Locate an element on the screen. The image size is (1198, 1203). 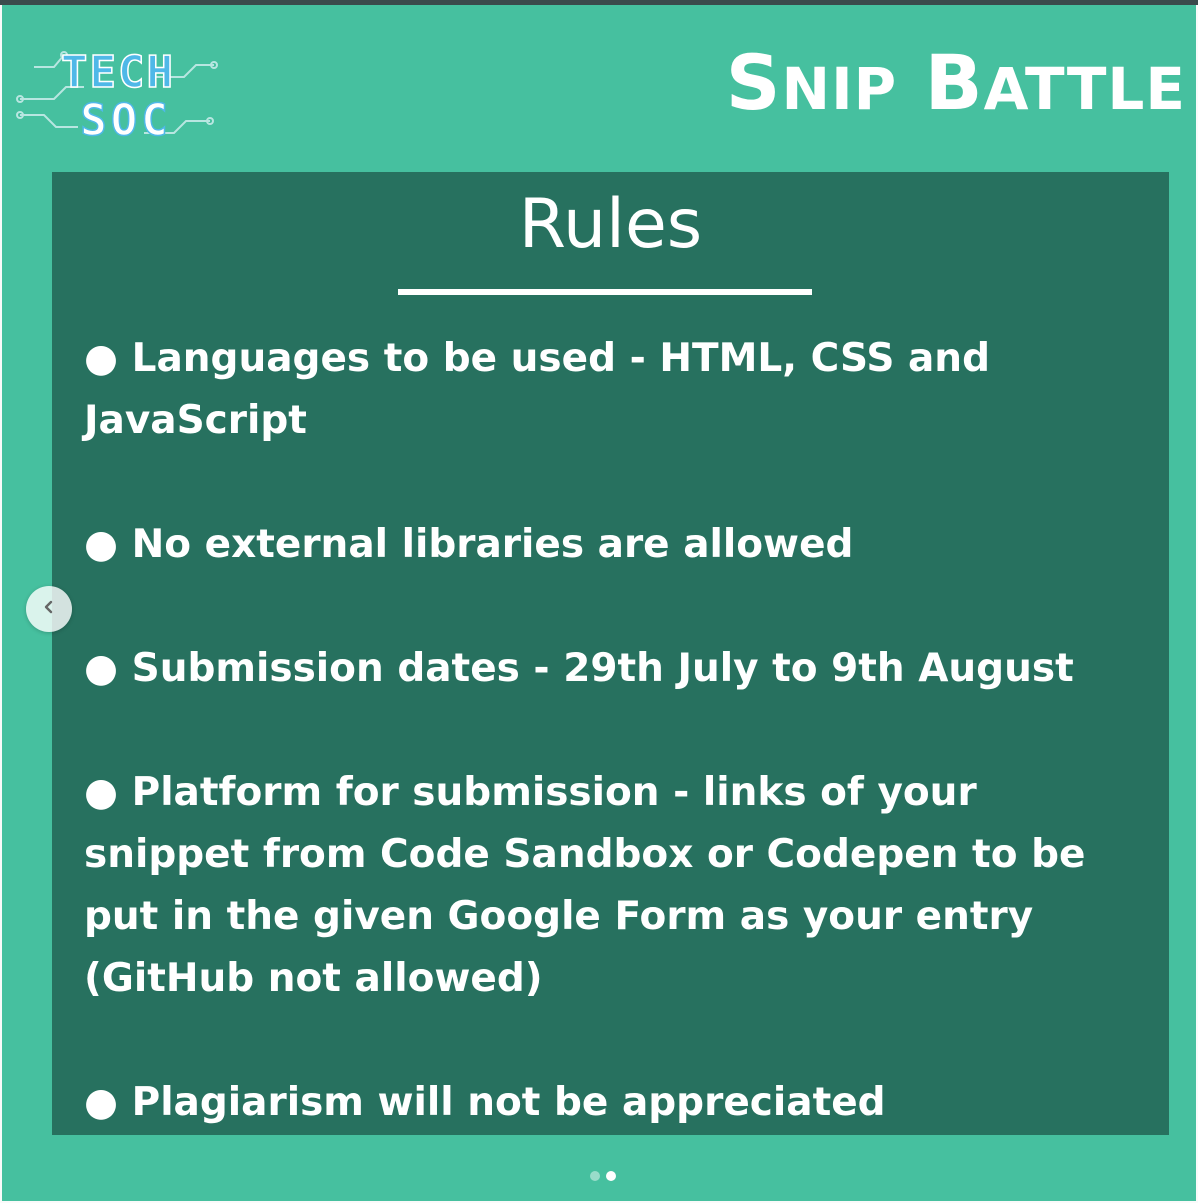
logo-line1: TECH is located at coordinates (118, 72).